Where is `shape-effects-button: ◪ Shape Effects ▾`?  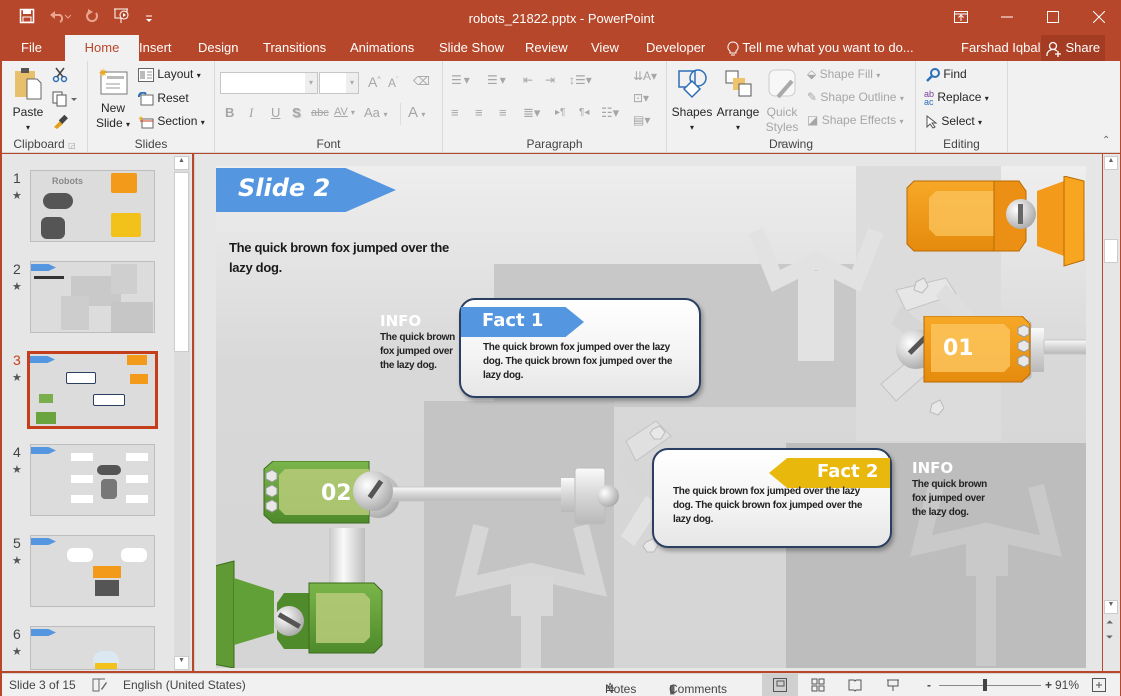 shape-effects-button: ◪ Shape Effects ▾ is located at coordinates (855, 120).